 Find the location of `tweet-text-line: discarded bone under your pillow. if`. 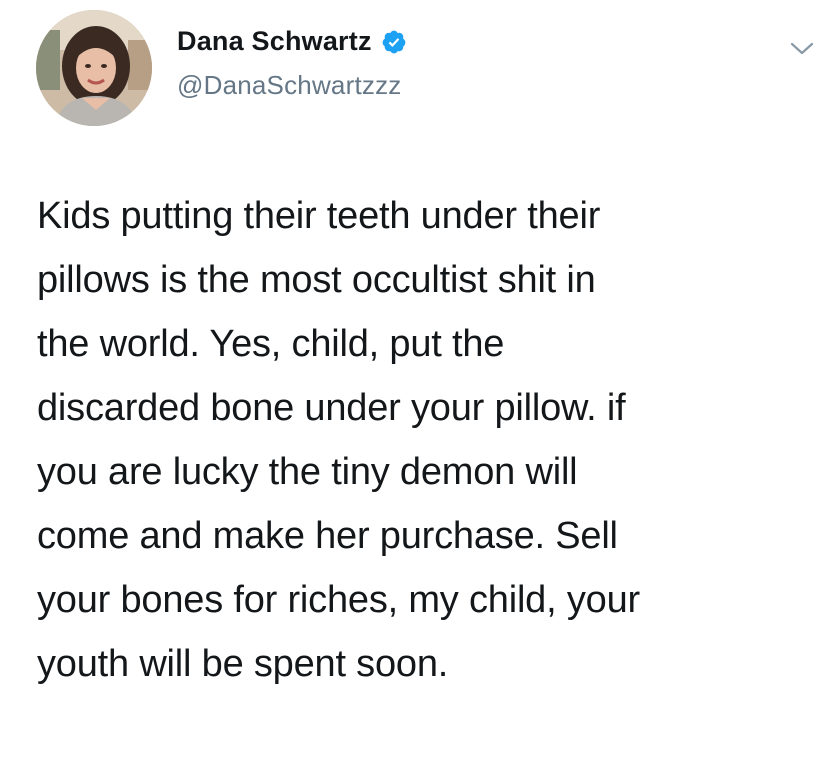

tweet-text-line: discarded bone under your pillow. if is located at coordinates (331, 408).